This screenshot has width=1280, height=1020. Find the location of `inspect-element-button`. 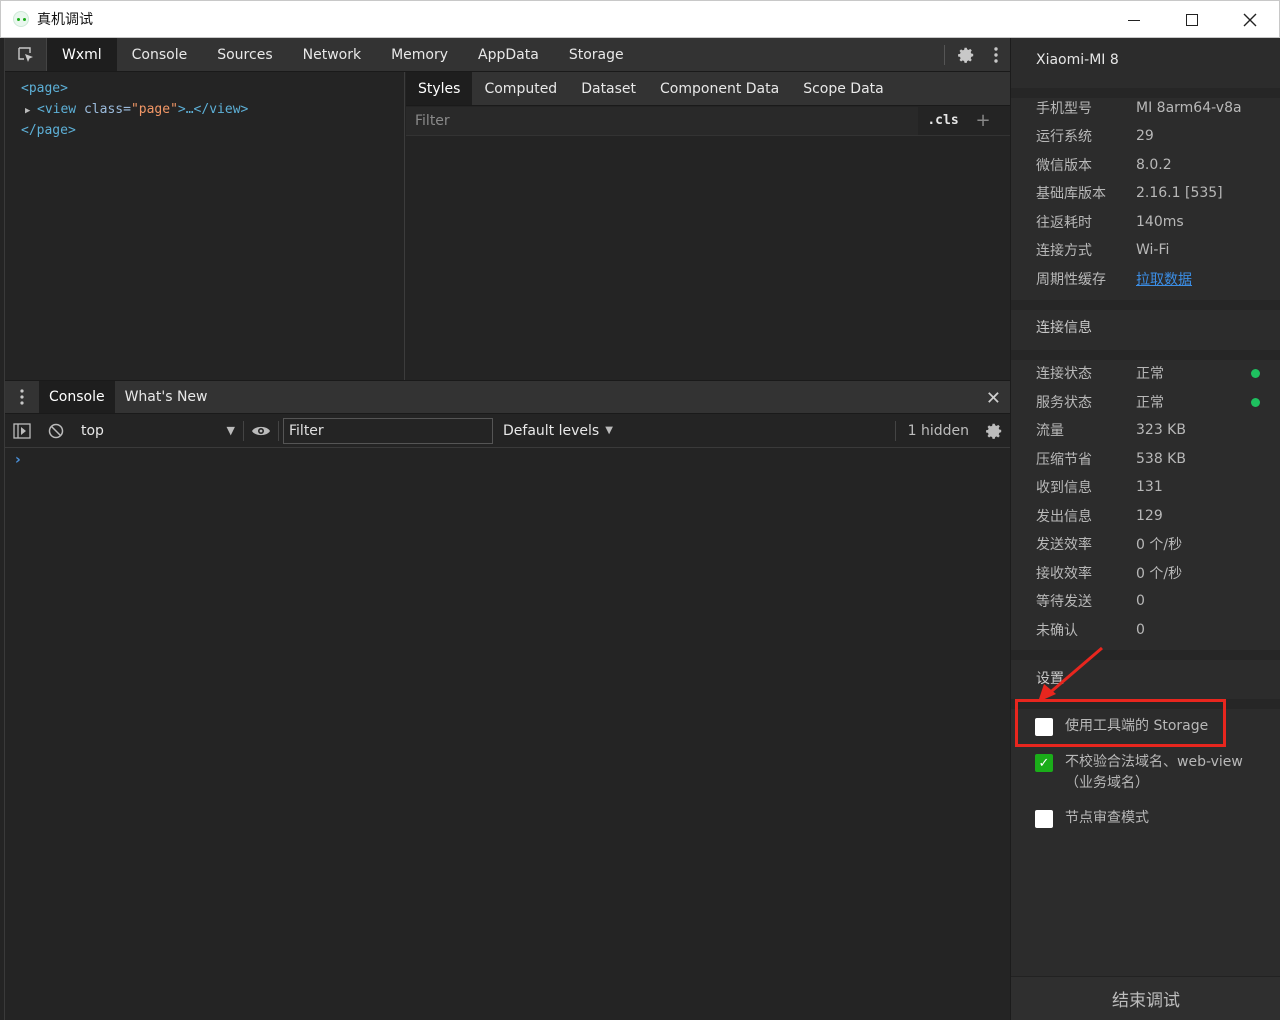

inspect-element-button is located at coordinates (26, 54).